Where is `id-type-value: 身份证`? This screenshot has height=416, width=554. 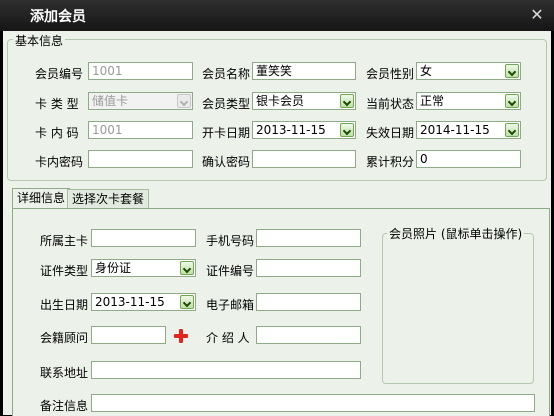 id-type-value: 身份证 is located at coordinates (113, 268).